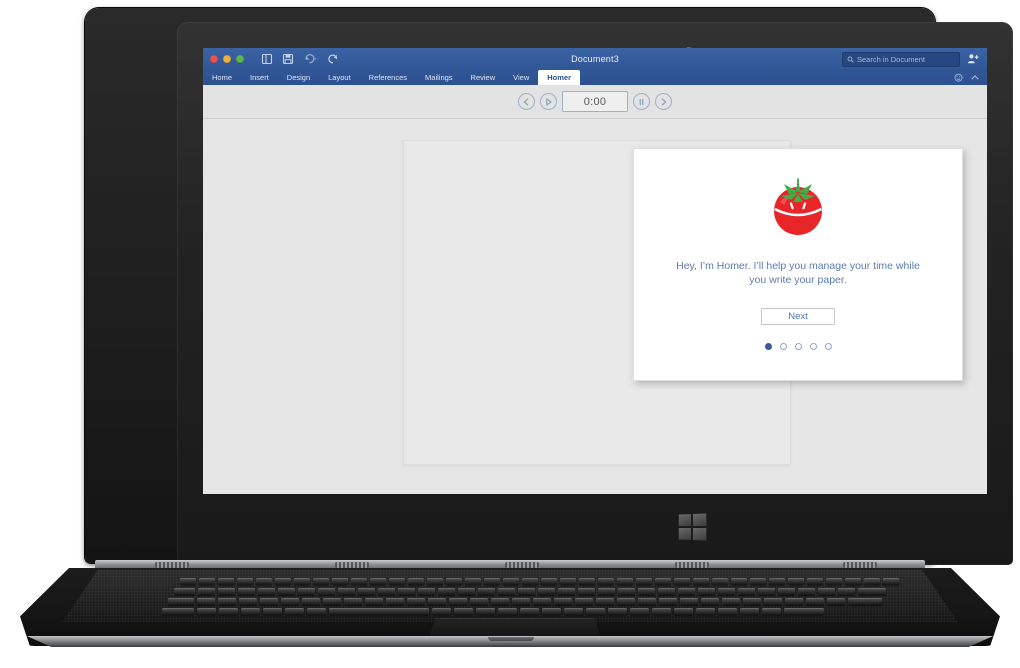 Image resolution: width=1020 pixels, height=668 pixels. I want to click on tab-view: View, so click(521, 77).